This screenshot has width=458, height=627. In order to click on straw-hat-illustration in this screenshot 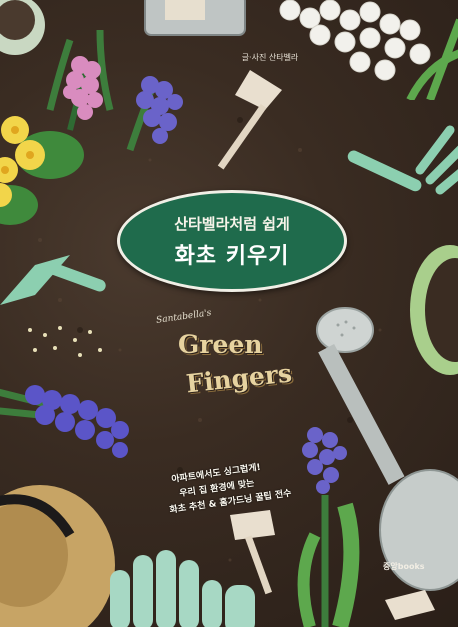, I will do `click(57, 556)`.